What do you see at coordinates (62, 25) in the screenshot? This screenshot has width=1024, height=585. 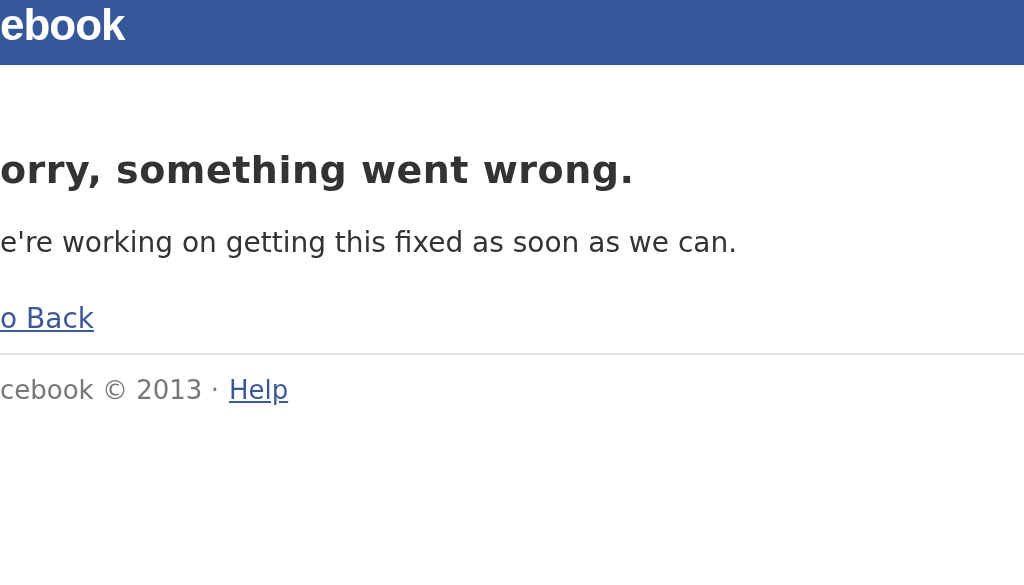 I see `logo: ebook` at bounding box center [62, 25].